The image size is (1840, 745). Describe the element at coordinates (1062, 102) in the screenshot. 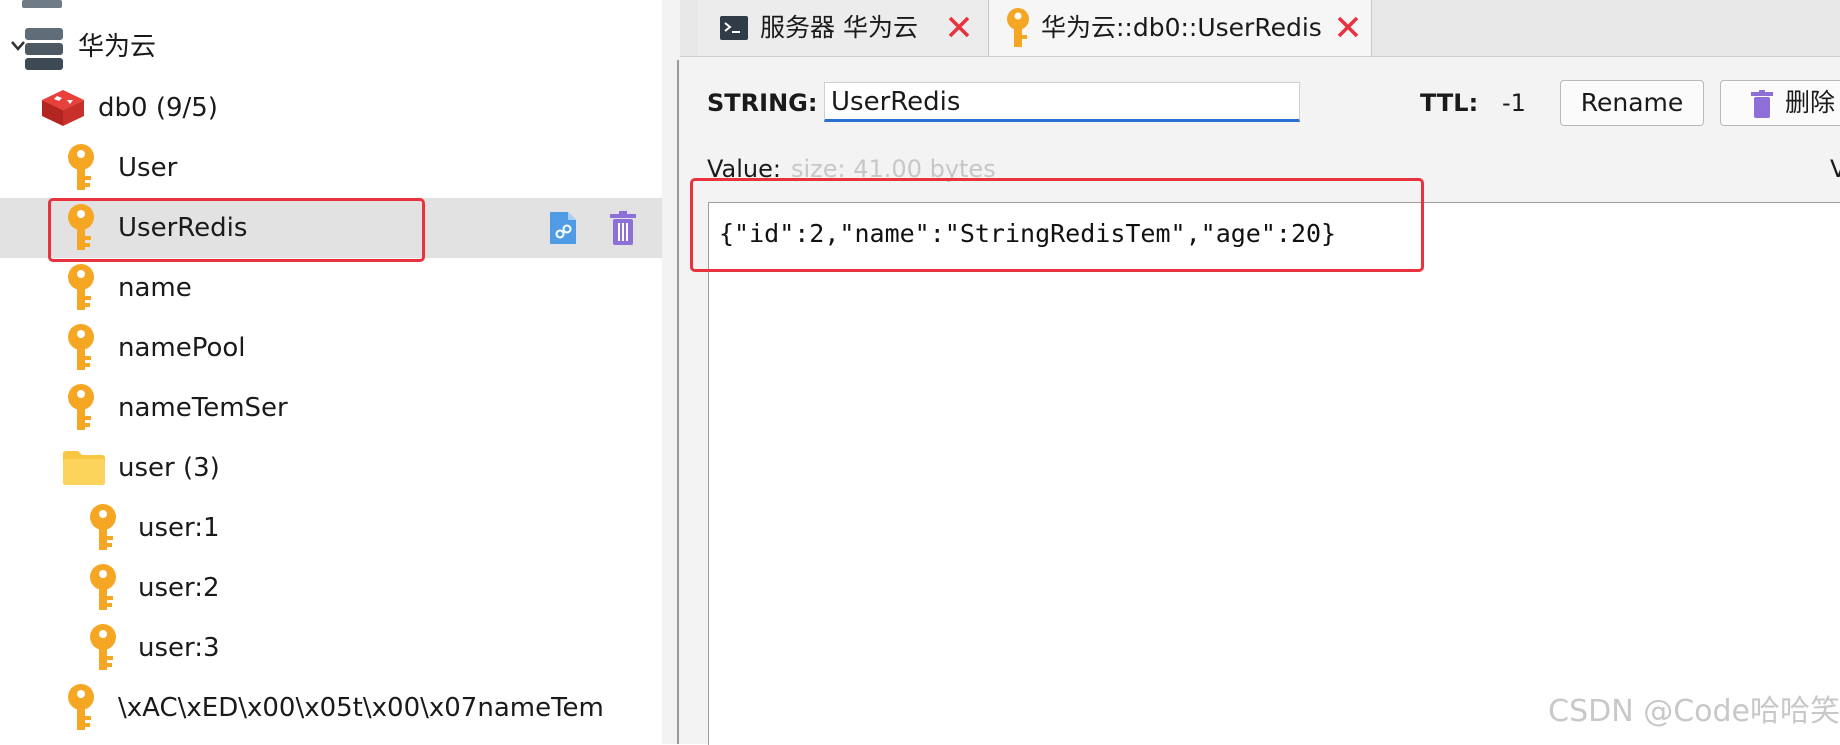

I see `key-name-input: UserRedis` at that location.